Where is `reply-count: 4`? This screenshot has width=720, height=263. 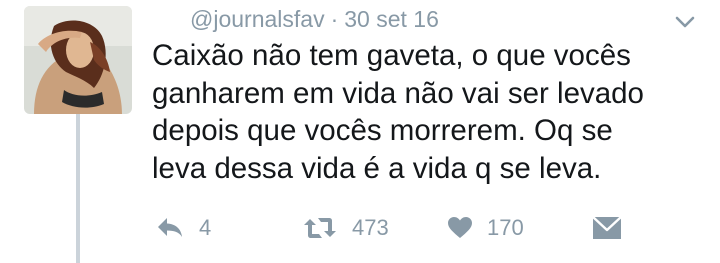
reply-count: 4 is located at coordinates (205, 227).